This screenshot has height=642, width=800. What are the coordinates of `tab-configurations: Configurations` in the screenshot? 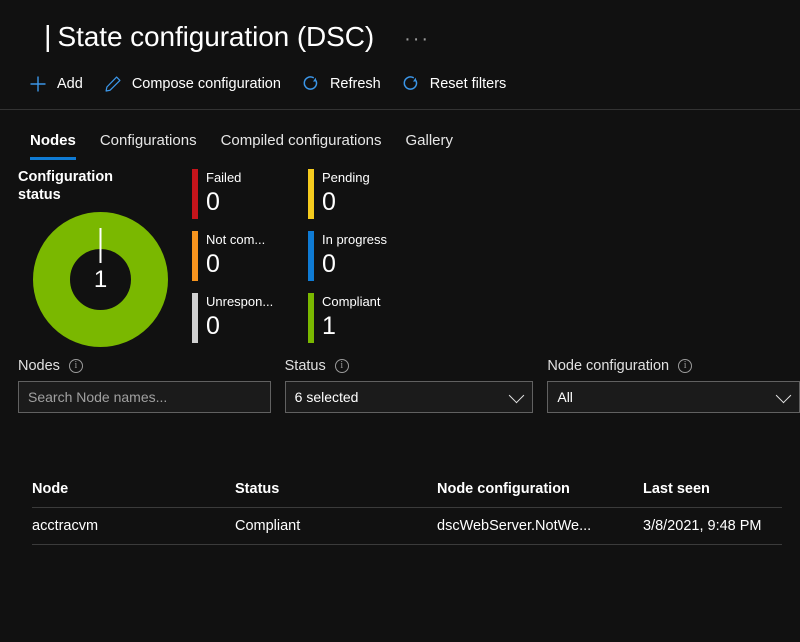 It's located at (148, 146).